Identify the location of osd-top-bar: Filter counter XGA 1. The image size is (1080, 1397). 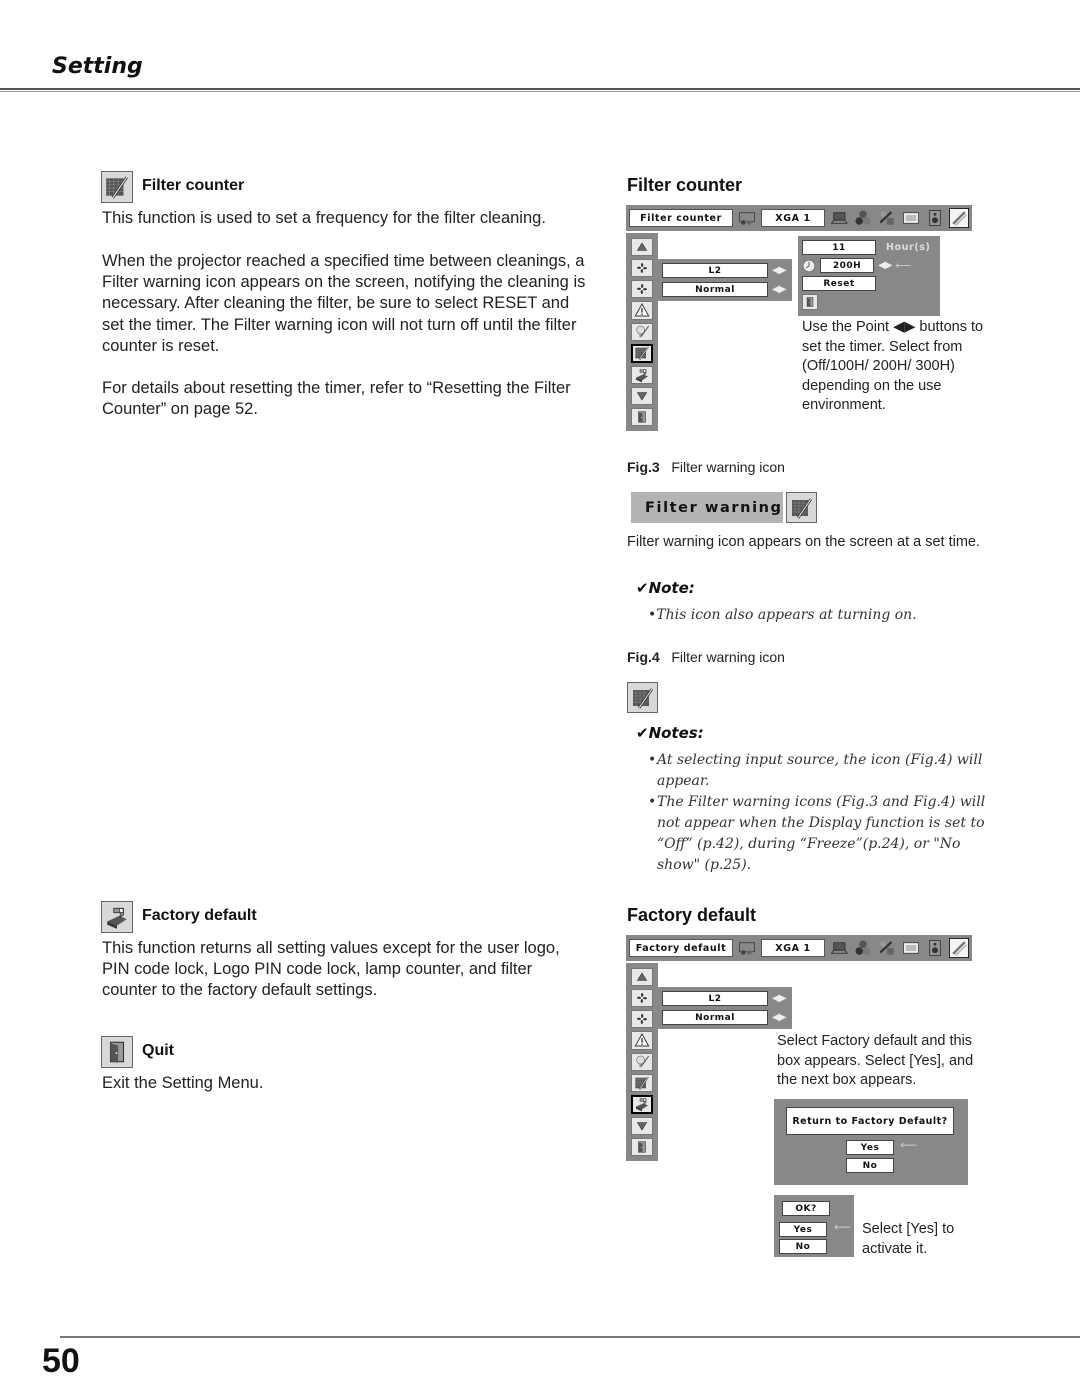
(799, 218).